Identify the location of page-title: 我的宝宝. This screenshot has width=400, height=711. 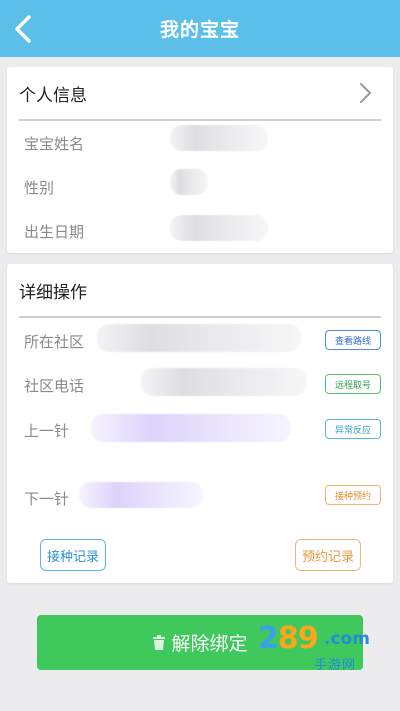
(199, 30).